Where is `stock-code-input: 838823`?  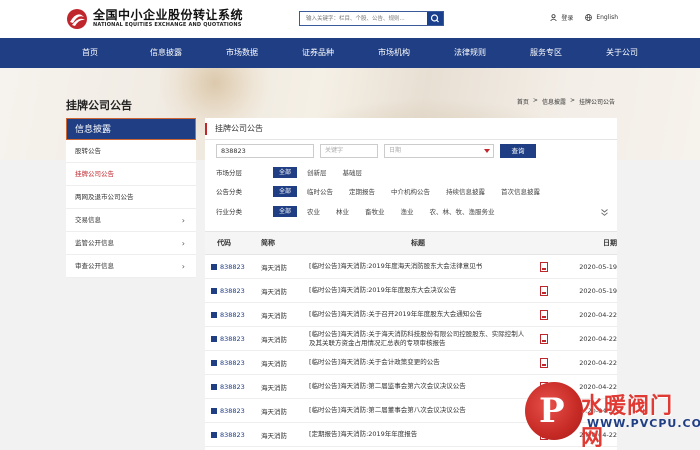
stock-code-input: 838823 is located at coordinates (265, 151).